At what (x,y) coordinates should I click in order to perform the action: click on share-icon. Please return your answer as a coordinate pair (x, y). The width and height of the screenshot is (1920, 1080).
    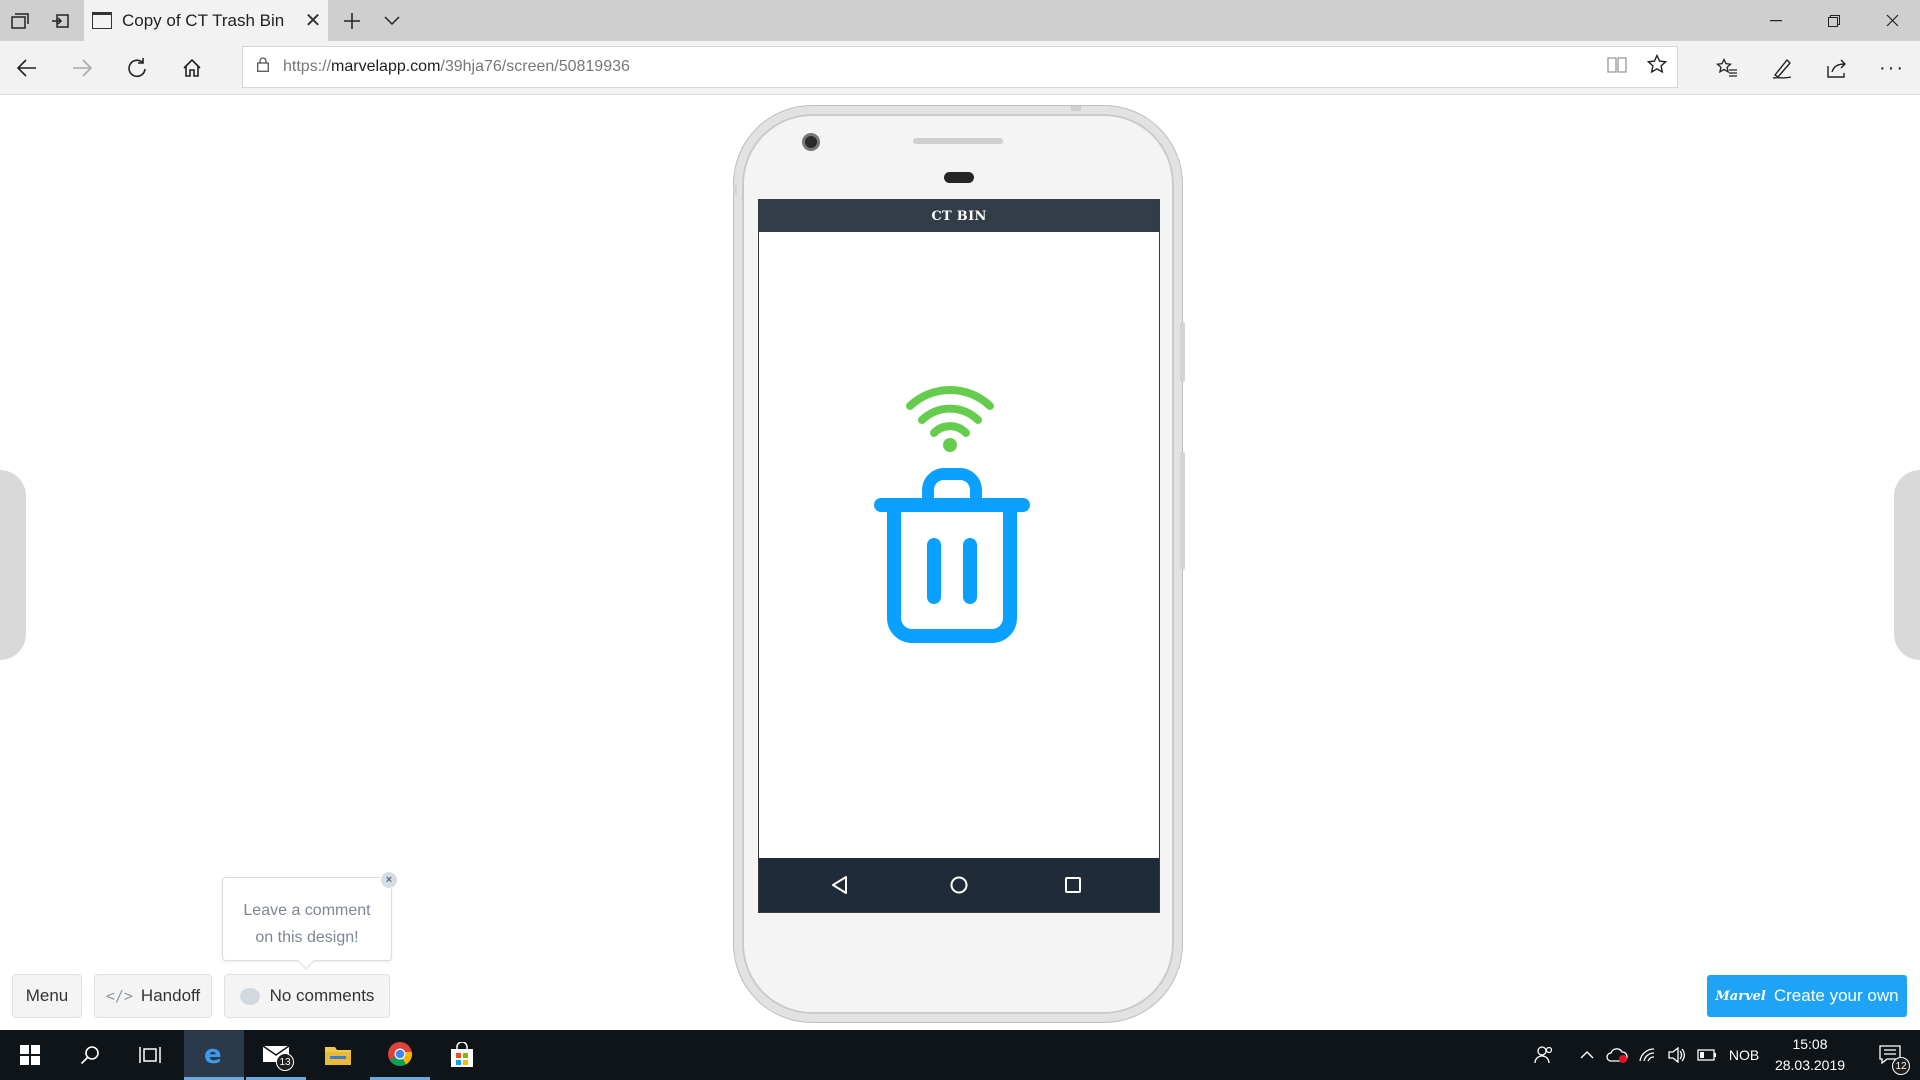
    Looking at the image, I should click on (1837, 68).